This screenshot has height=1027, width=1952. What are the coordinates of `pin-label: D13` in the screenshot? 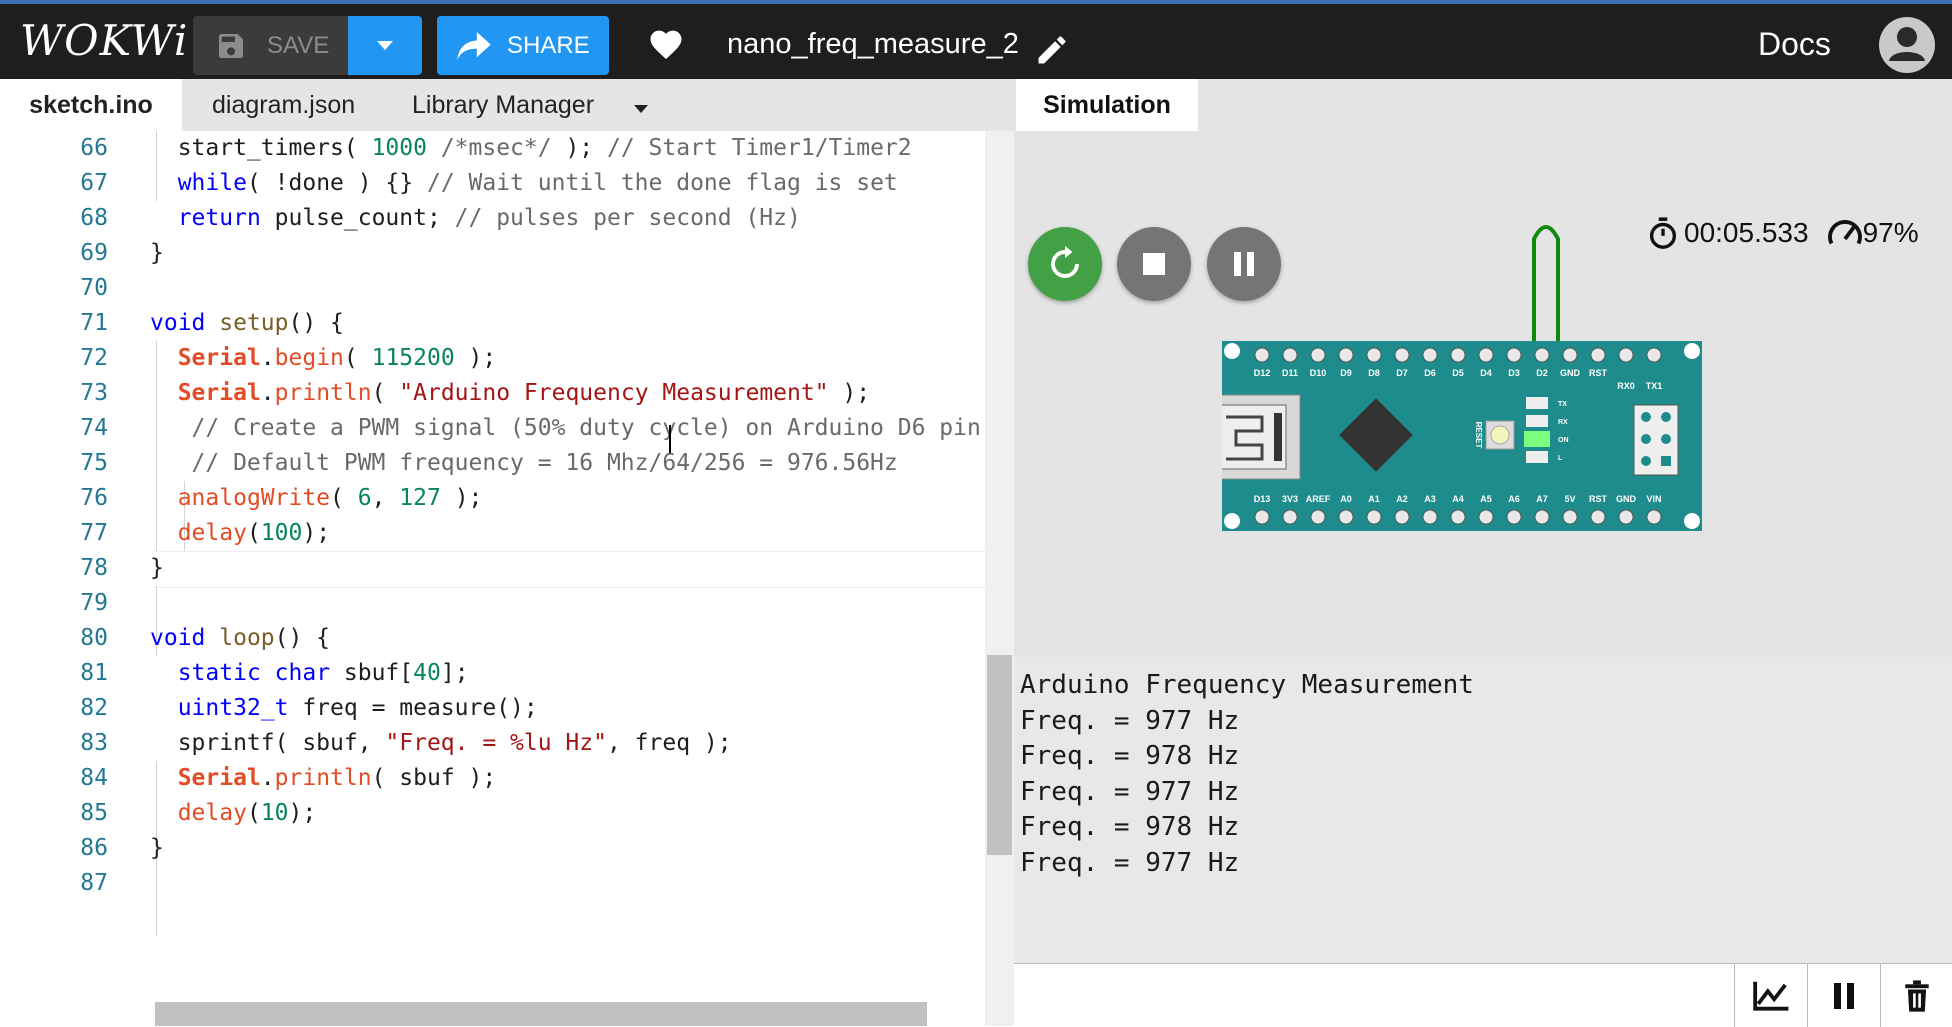 It's located at (1262, 499).